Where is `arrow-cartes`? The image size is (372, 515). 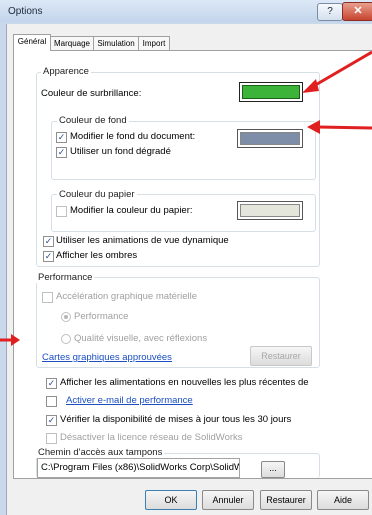 arrow-cartes is located at coordinates (10, 340).